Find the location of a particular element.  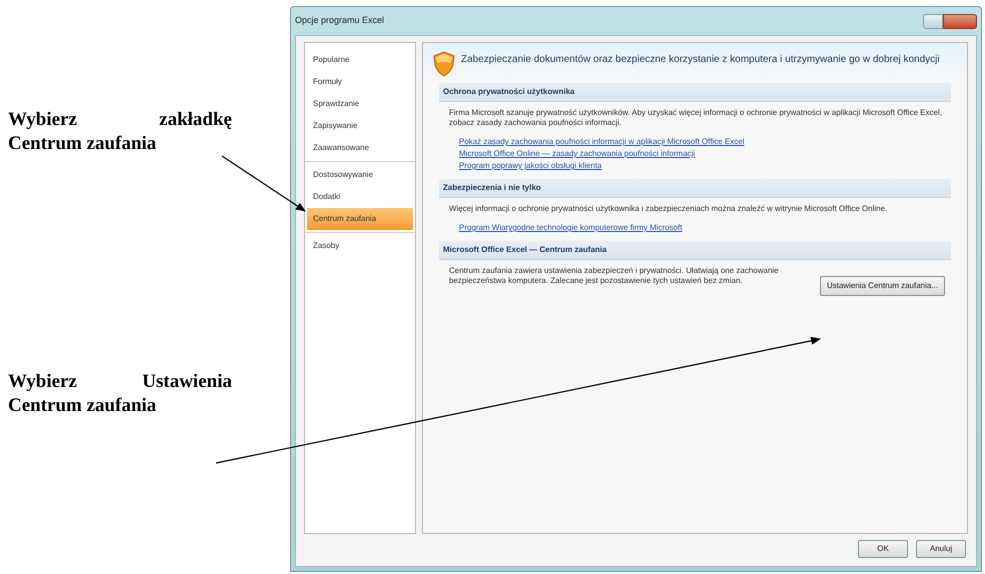

header-text: Zabezpieczanie dokumentów oraz bezpieczne korzystanie z komputera i utrzymywanie go w dobrej kondycji is located at coordinates (700, 59).